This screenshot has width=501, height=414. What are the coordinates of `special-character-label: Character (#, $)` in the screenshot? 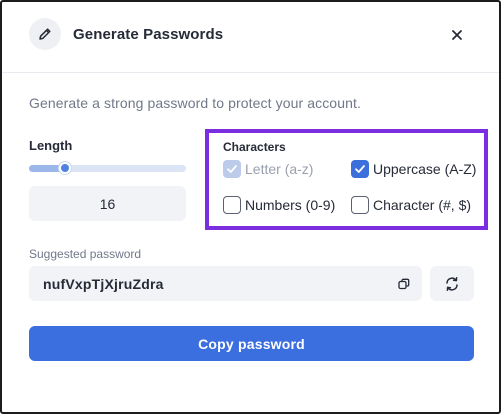 It's located at (422, 205).